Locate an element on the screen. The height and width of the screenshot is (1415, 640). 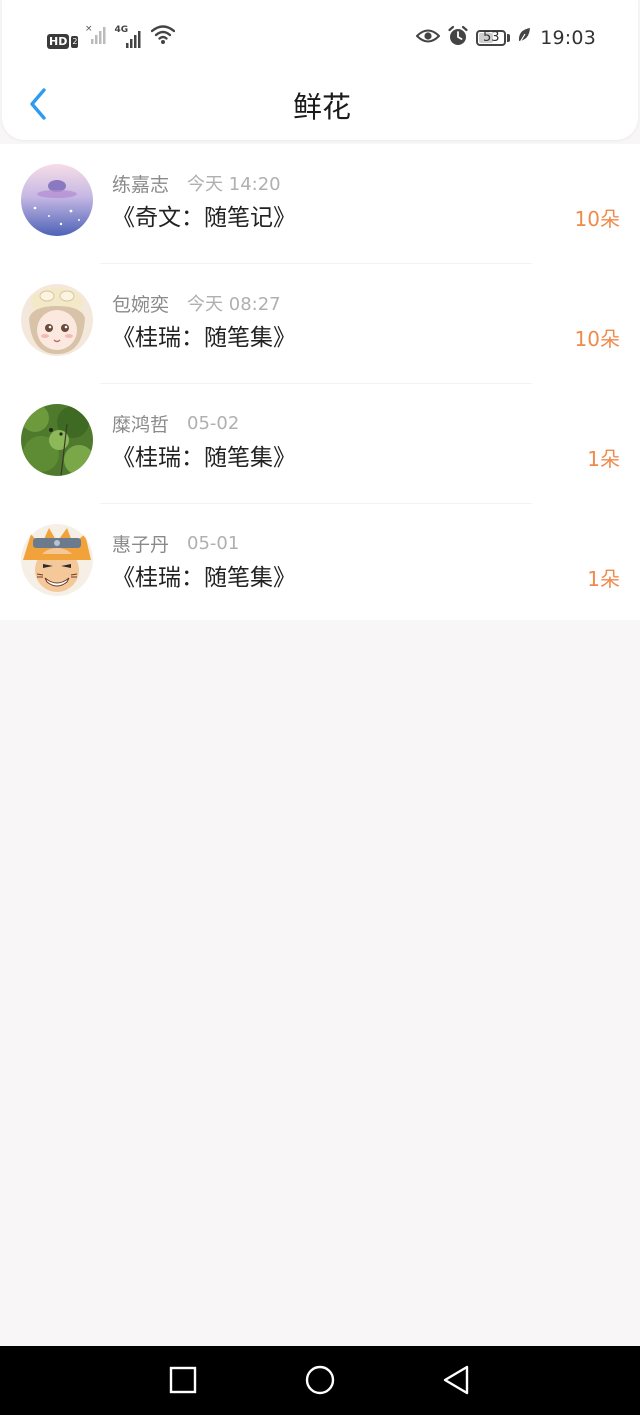
nav-bar: 鲜花 is located at coordinates (321, 108).